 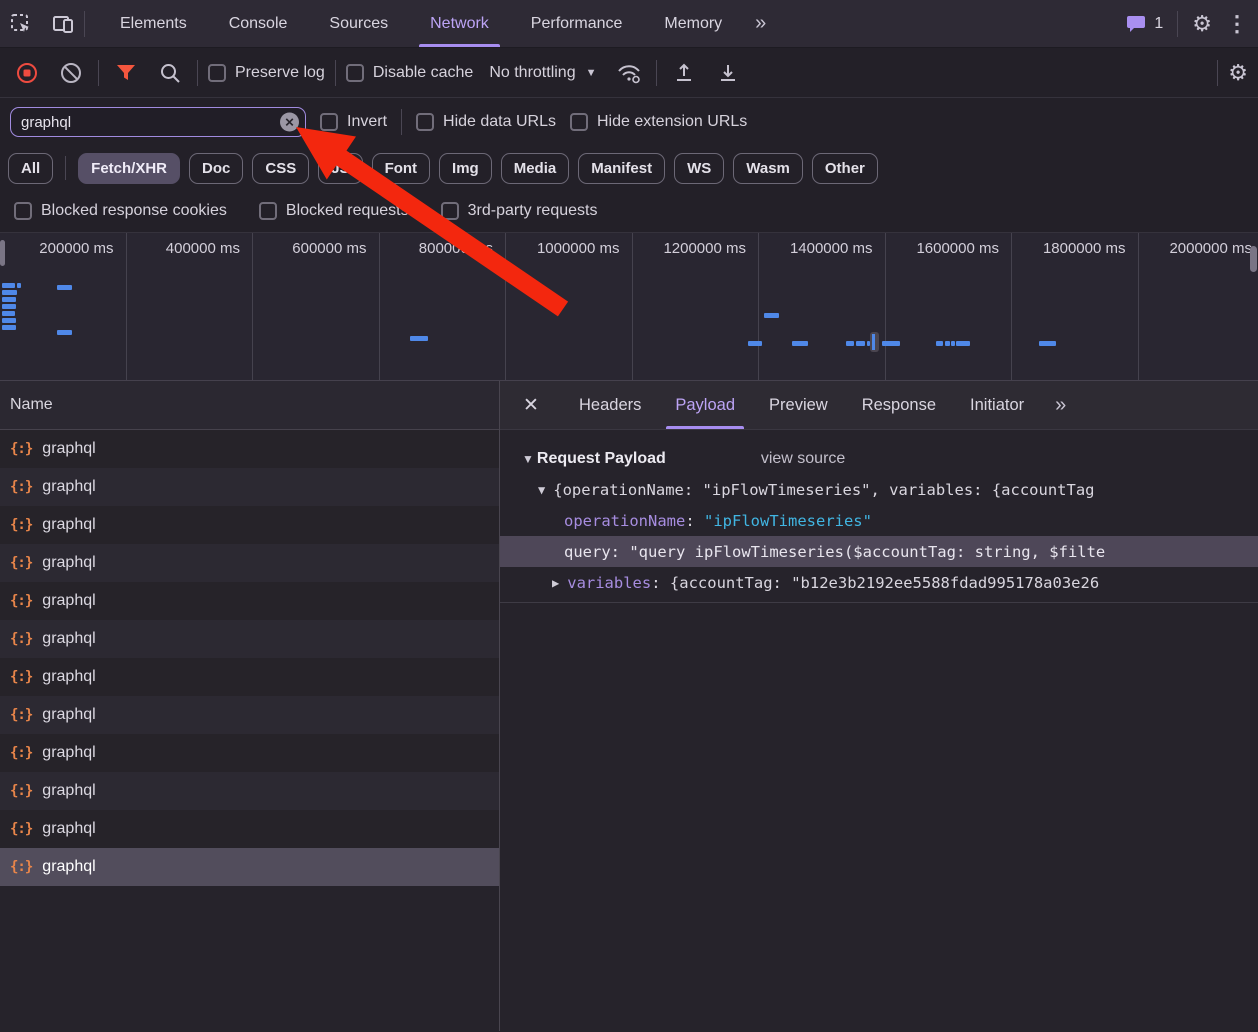 I want to click on chevron-down-icon: ▼, so click(x=591, y=72).